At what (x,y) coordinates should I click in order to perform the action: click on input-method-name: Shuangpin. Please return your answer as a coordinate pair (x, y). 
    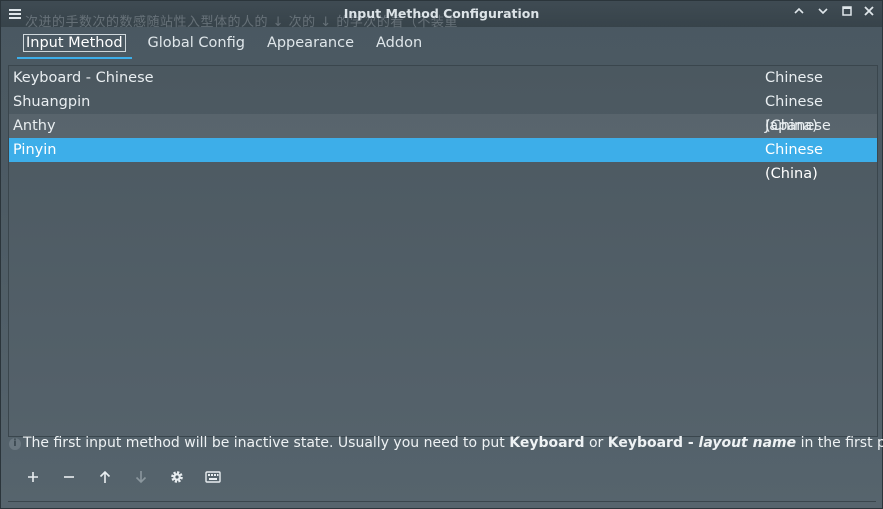
    Looking at the image, I should click on (52, 102).